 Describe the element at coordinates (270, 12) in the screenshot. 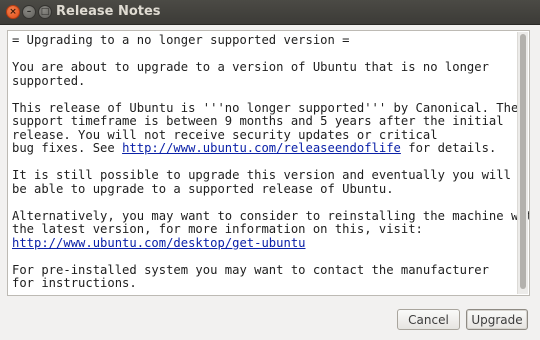

I see `title-bar: × – □ Release Notes` at that location.